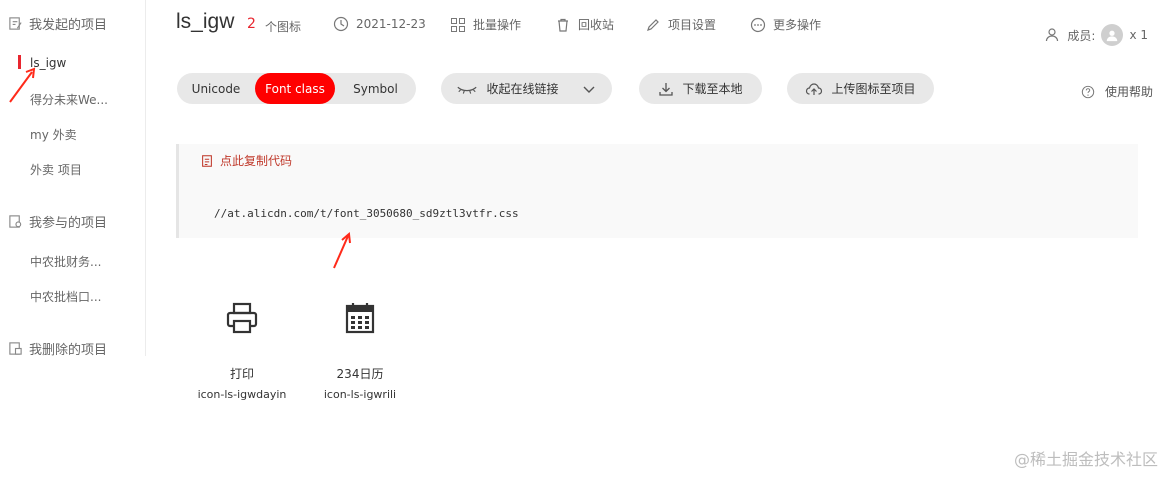  I want to click on help-link: 使用帮助, so click(1117, 91).